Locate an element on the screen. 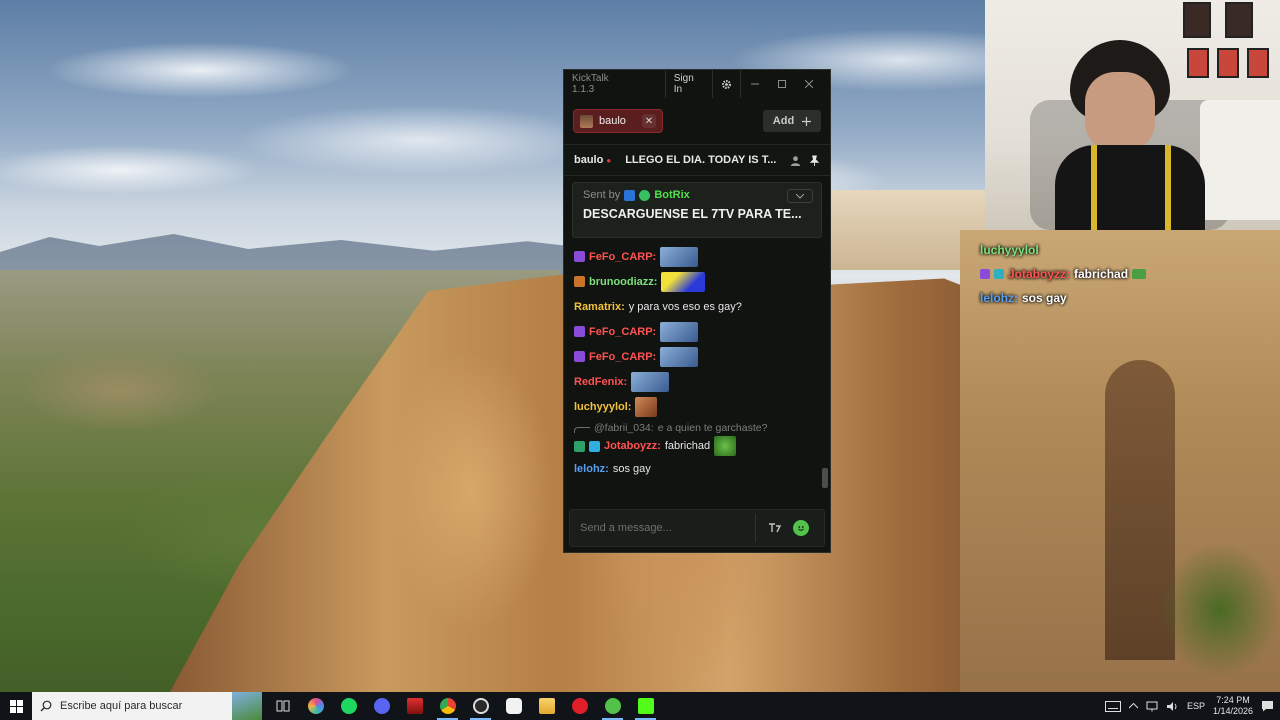 The width and height of the screenshot is (1280, 720). search-icon is located at coordinates (46, 706).